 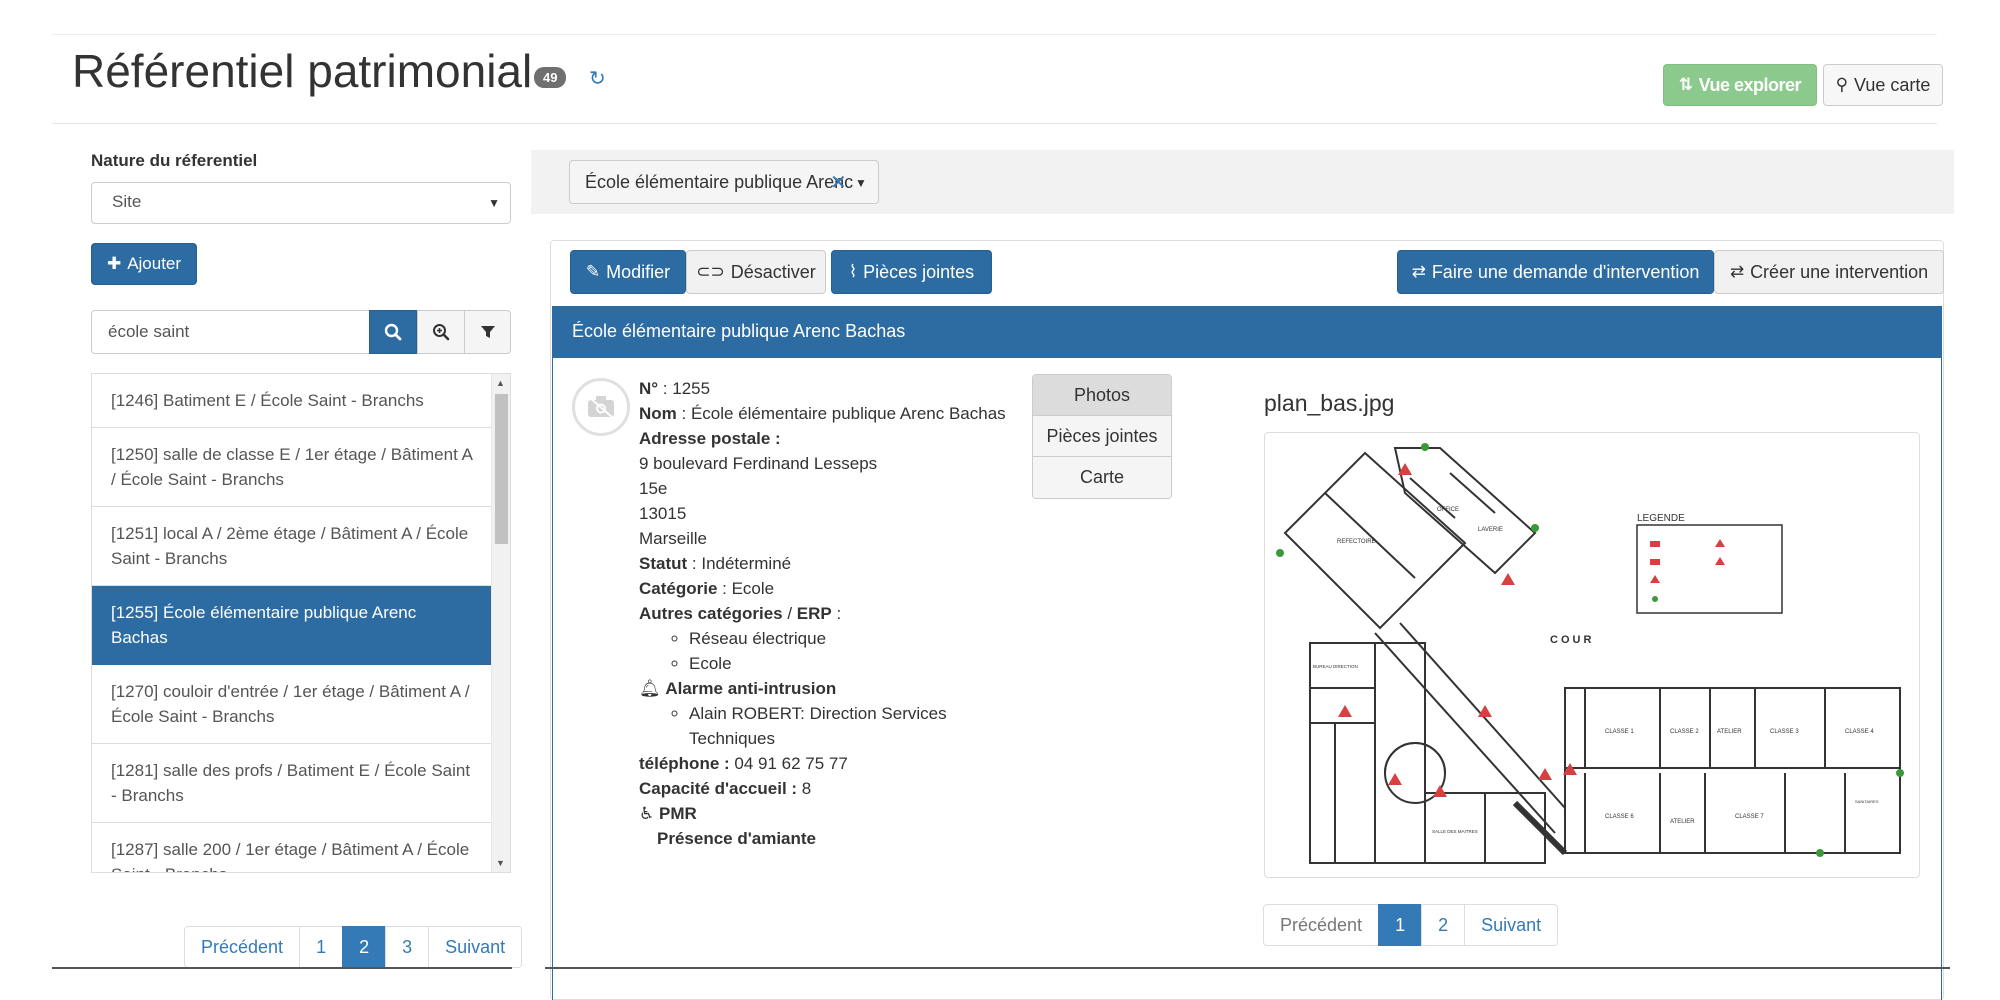 What do you see at coordinates (174, 160) in the screenshot?
I see `nature-label: Nature du réferentiel` at bounding box center [174, 160].